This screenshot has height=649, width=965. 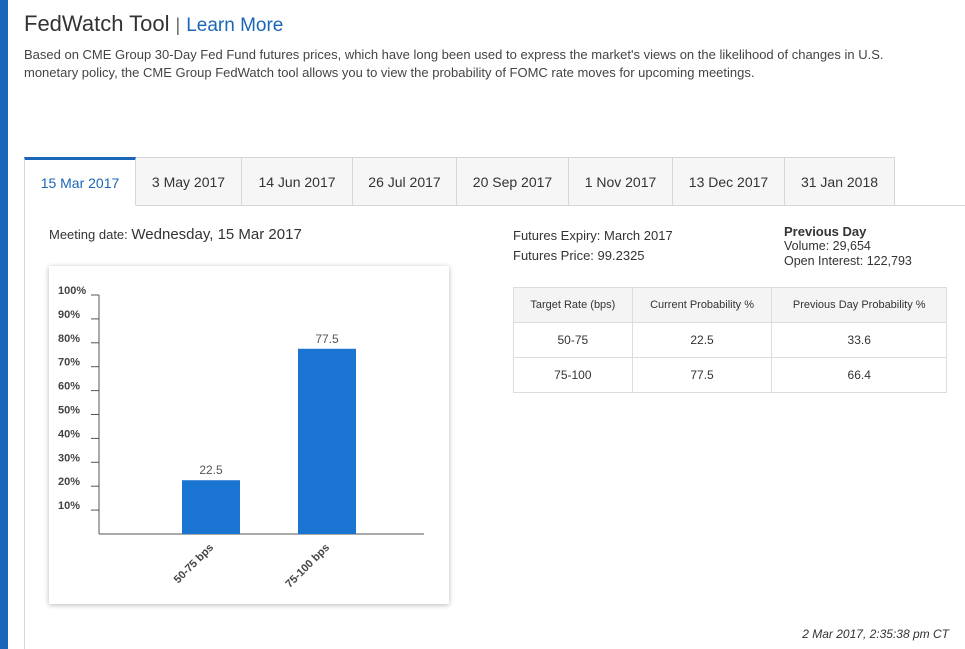 I want to click on meeting-date-label: Meeting date:, so click(x=88, y=234).